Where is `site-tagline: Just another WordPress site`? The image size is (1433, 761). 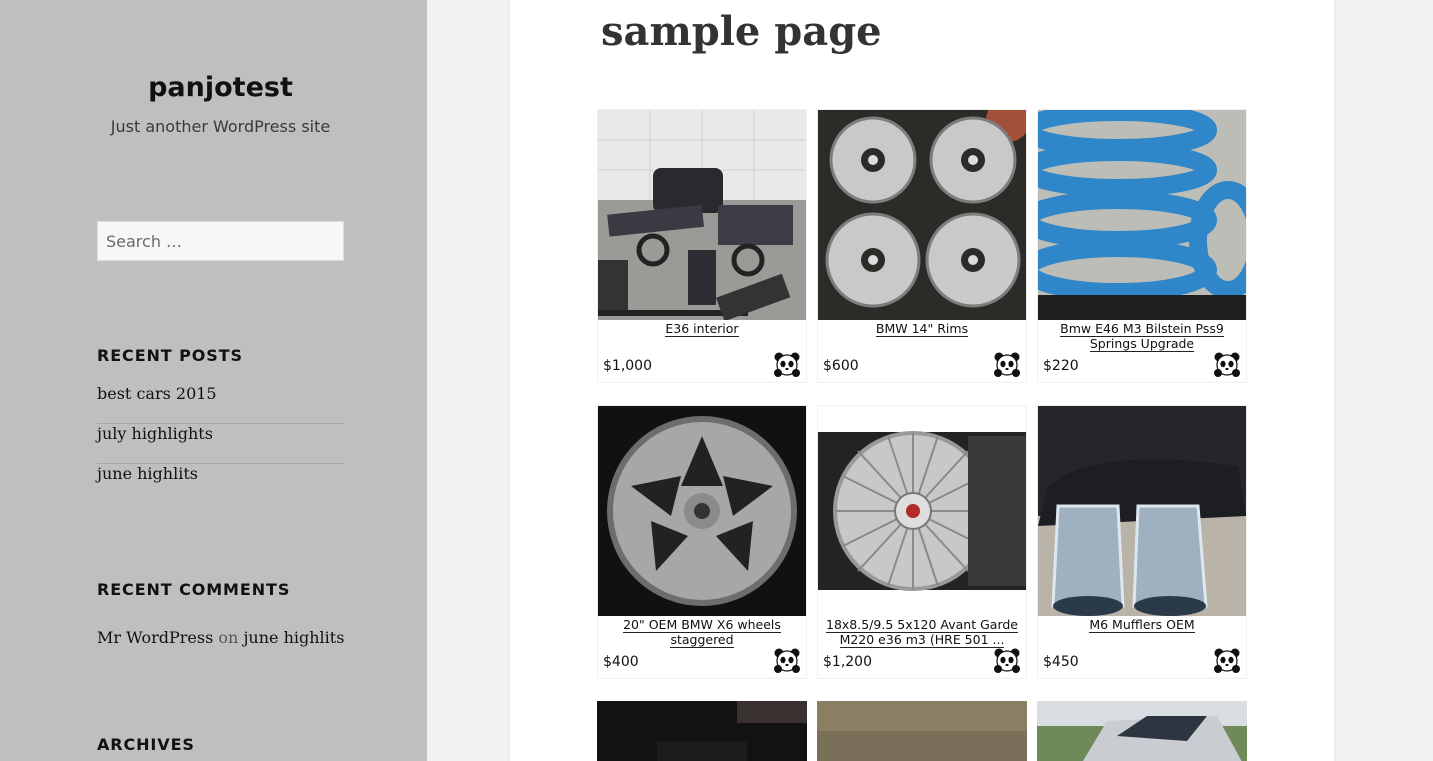 site-tagline: Just another WordPress site is located at coordinates (220, 126).